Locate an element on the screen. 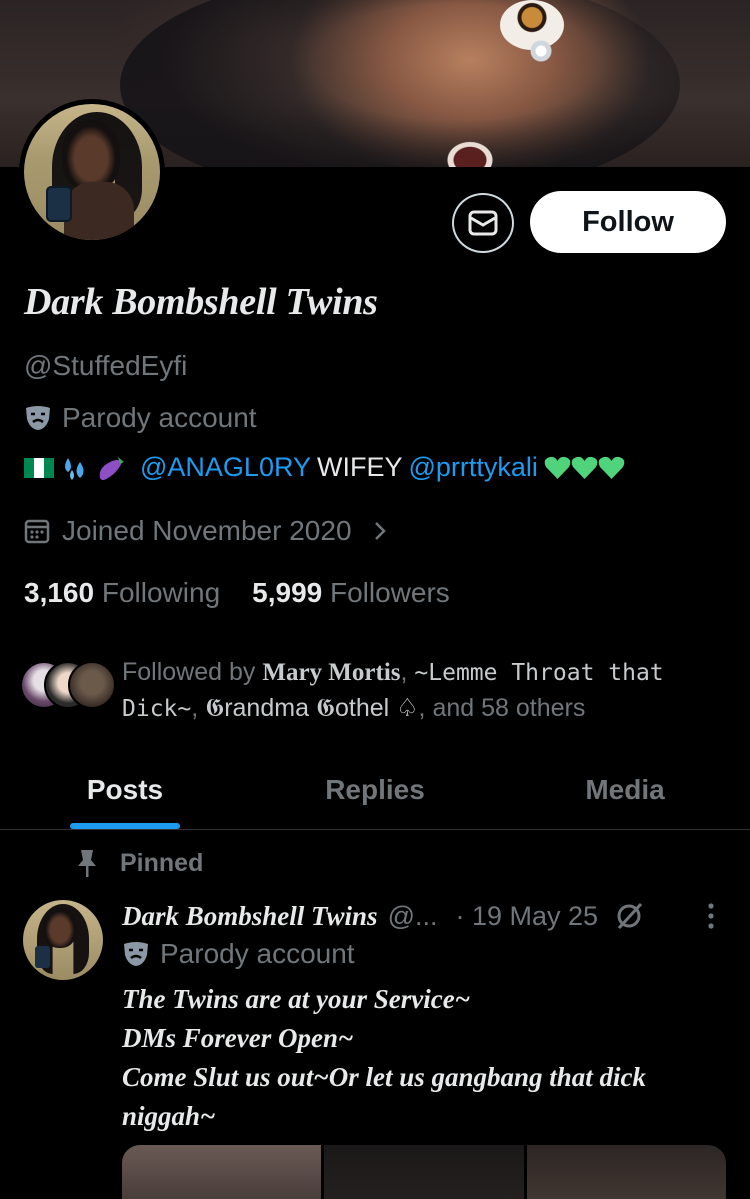  parody-text: Parody account is located at coordinates (159, 417).